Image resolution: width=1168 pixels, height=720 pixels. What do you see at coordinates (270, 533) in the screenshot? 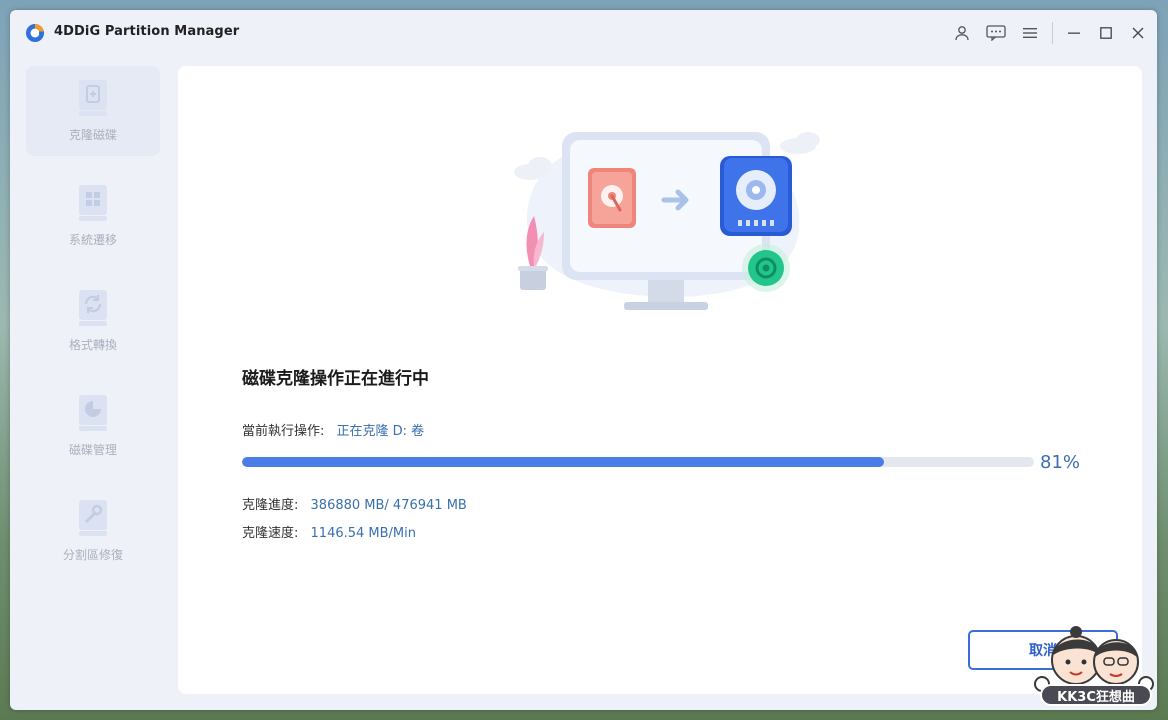
I see `clone-speed-label: 克隆速度:` at bounding box center [270, 533].